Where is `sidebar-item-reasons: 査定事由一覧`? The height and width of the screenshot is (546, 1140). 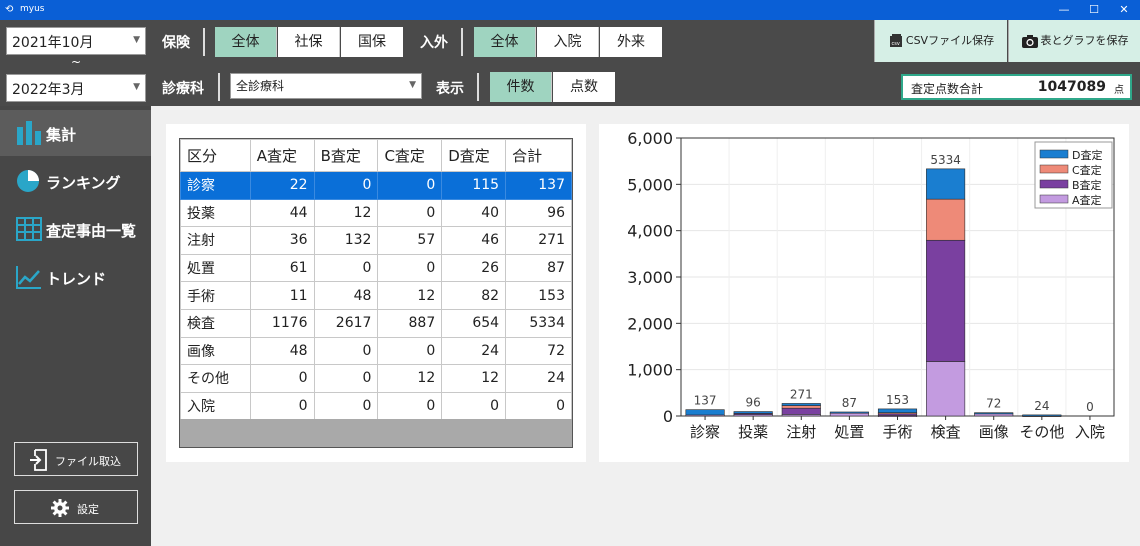 sidebar-item-reasons: 査定事由一覧 is located at coordinates (75, 229).